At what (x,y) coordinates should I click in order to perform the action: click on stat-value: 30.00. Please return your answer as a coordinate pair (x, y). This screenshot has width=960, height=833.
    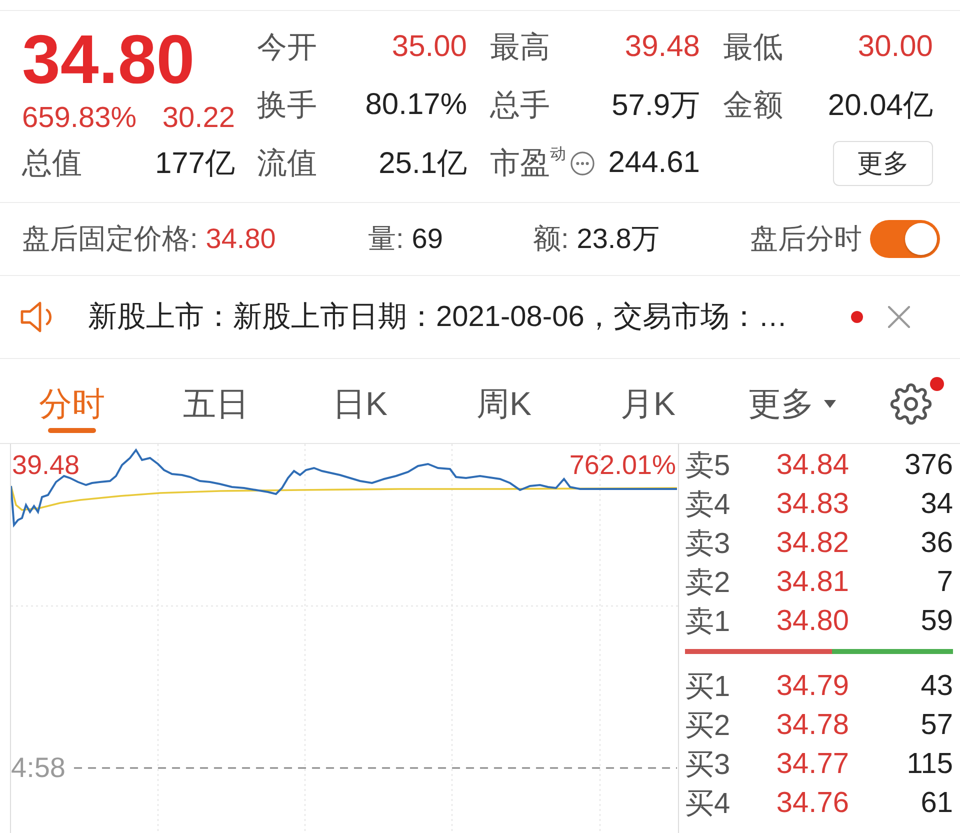
    Looking at the image, I should click on (895, 47).